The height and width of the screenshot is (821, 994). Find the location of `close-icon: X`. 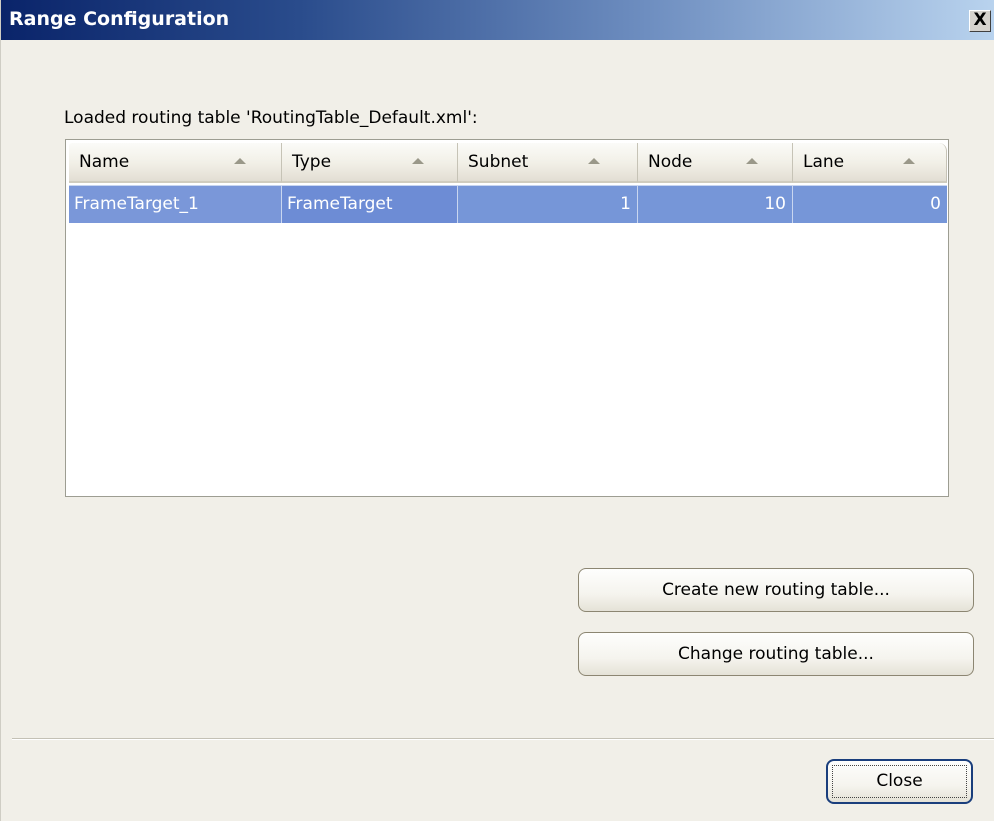

close-icon: X is located at coordinates (980, 21).